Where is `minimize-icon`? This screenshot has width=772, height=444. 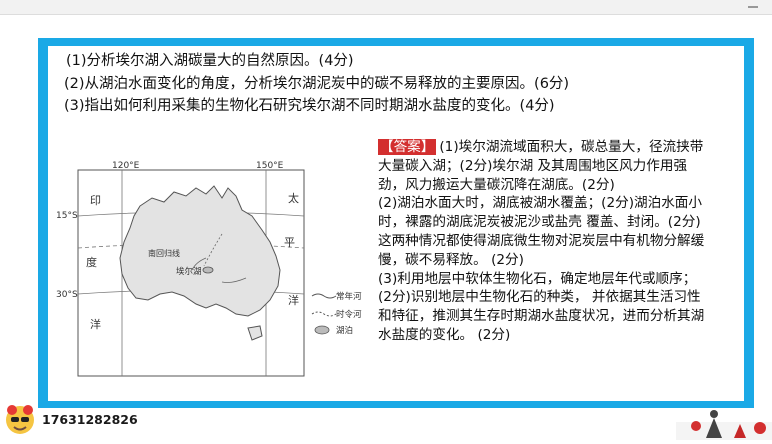
minimize-icon is located at coordinates (753, 7).